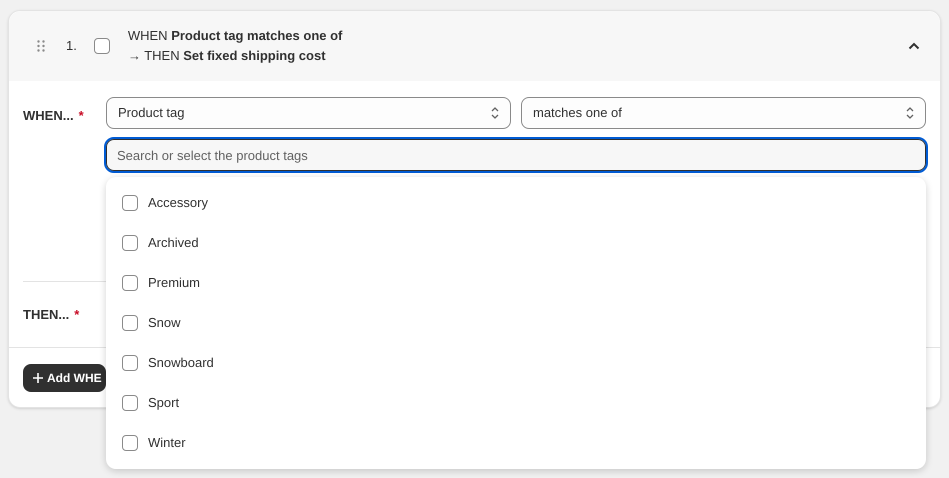 The image size is (949, 478). What do you see at coordinates (178, 203) in the screenshot?
I see `tag-option: Accessory` at bounding box center [178, 203].